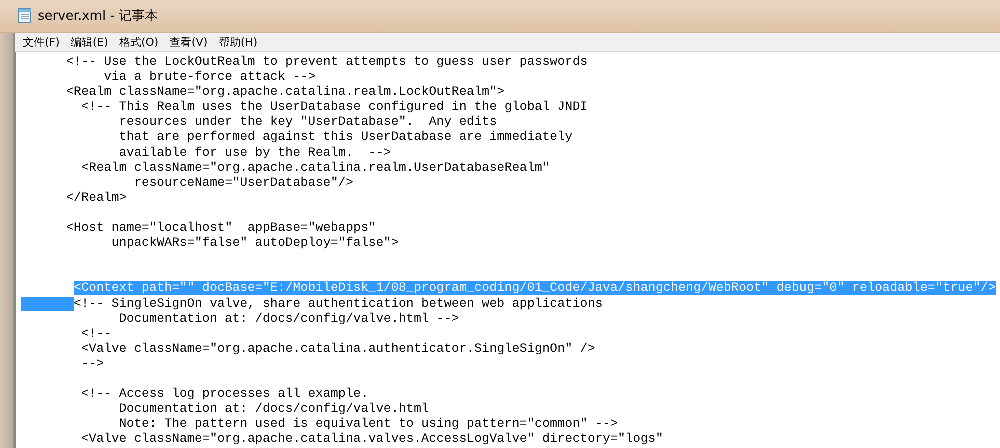  Describe the element at coordinates (308, 122) in the screenshot. I see `code-line: resources under the key "UserDatabase". Any edits` at that location.